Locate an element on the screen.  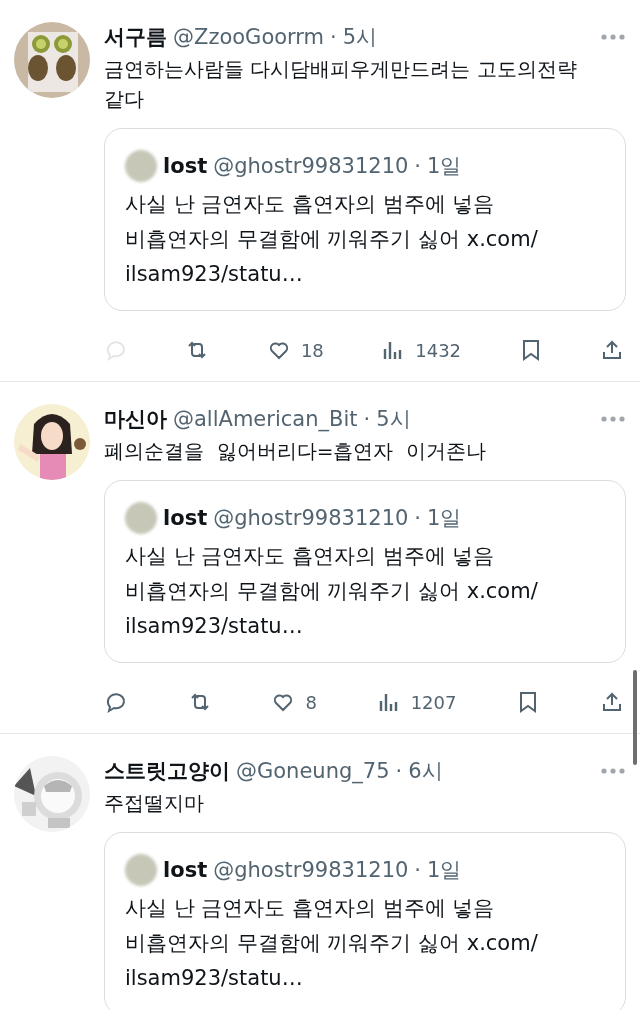
reply-icon is located at coordinates (116, 702).